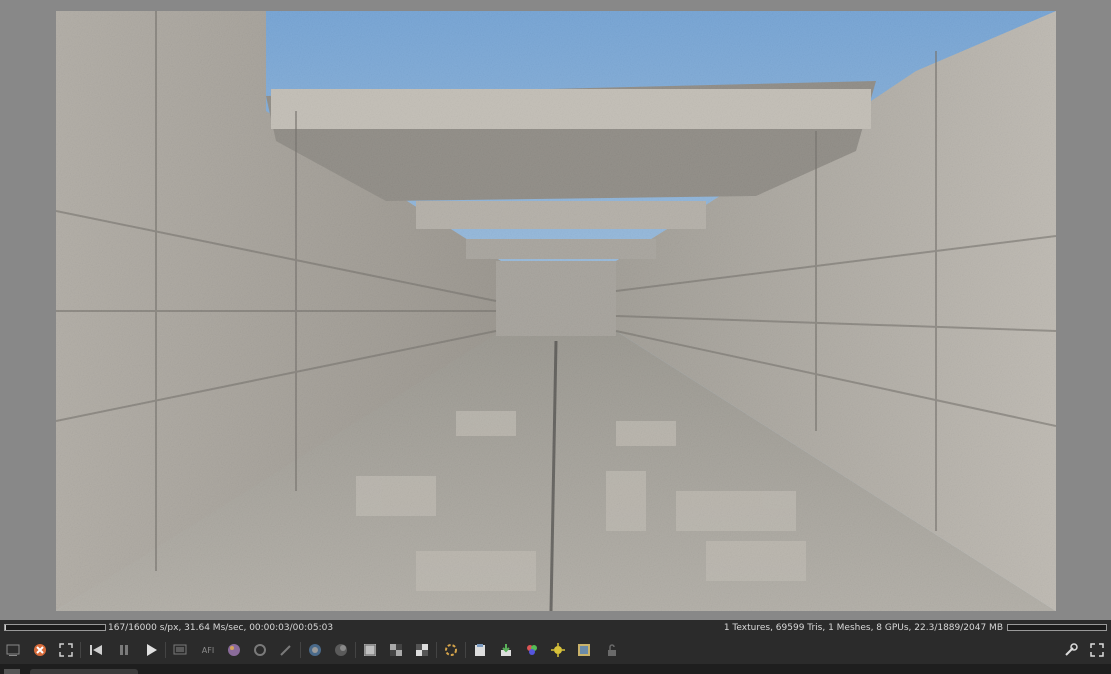 Image resolution: width=1111 pixels, height=674 pixels. Describe the element at coordinates (1071, 650) in the screenshot. I see `preferences-icon` at that location.